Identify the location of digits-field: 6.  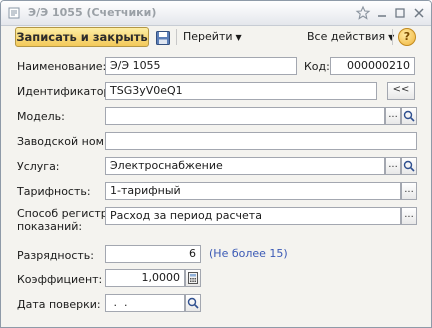
(153, 254).